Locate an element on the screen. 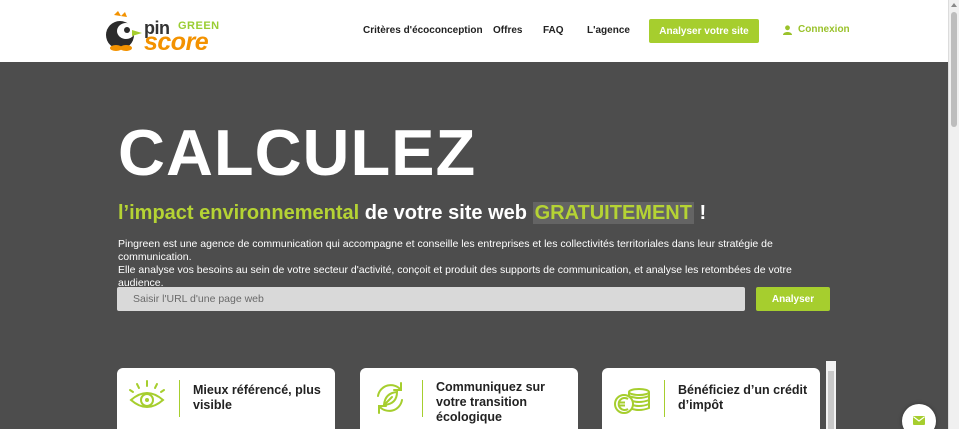 The image size is (959, 429). user-icon is located at coordinates (787, 29).